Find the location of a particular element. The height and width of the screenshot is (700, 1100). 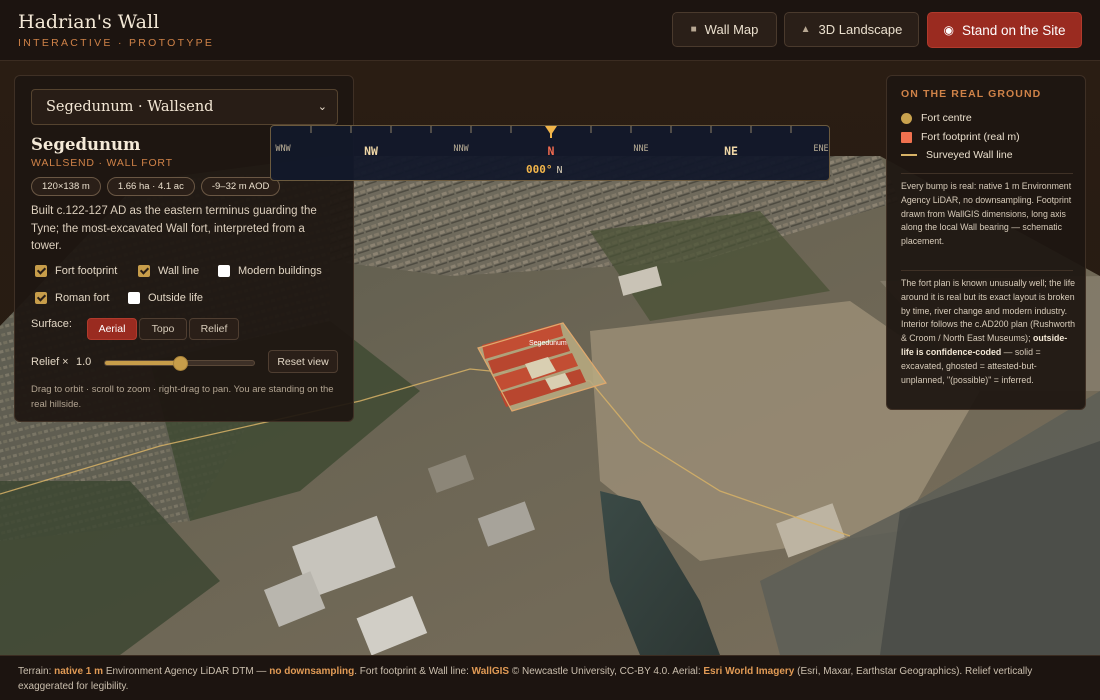

app-subtitle: INTERACTIVE · PROTOTYPE is located at coordinates (116, 43).